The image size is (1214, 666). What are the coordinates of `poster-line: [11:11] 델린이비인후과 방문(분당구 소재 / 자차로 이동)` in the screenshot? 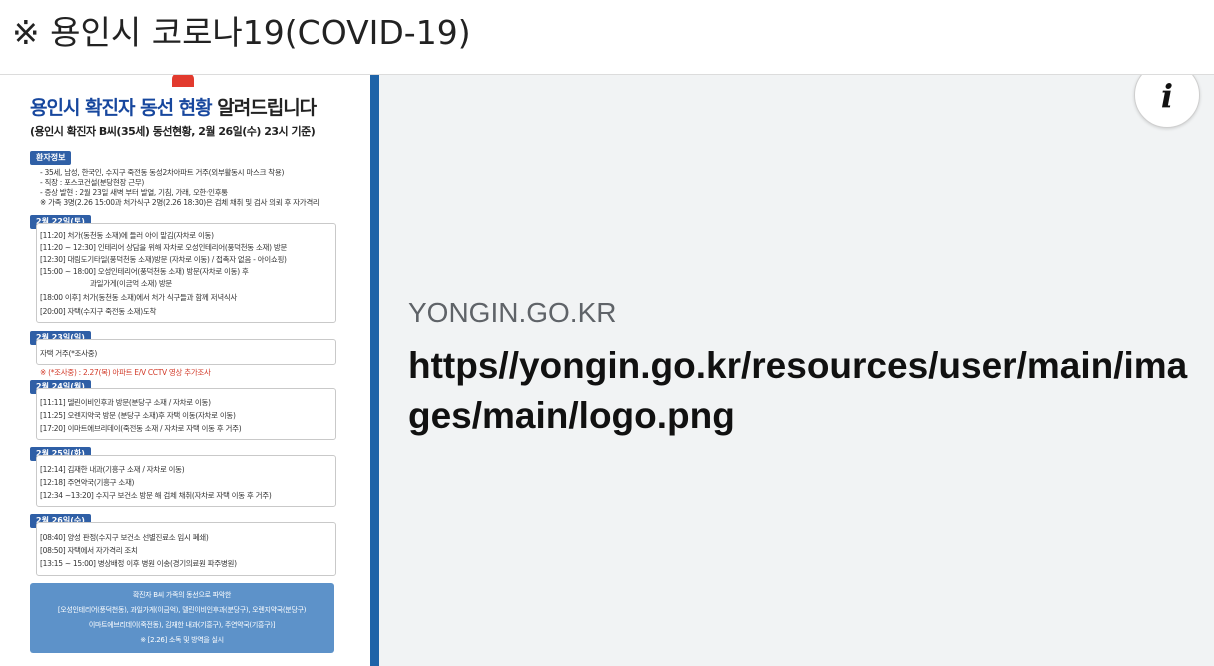 It's located at (125, 402).